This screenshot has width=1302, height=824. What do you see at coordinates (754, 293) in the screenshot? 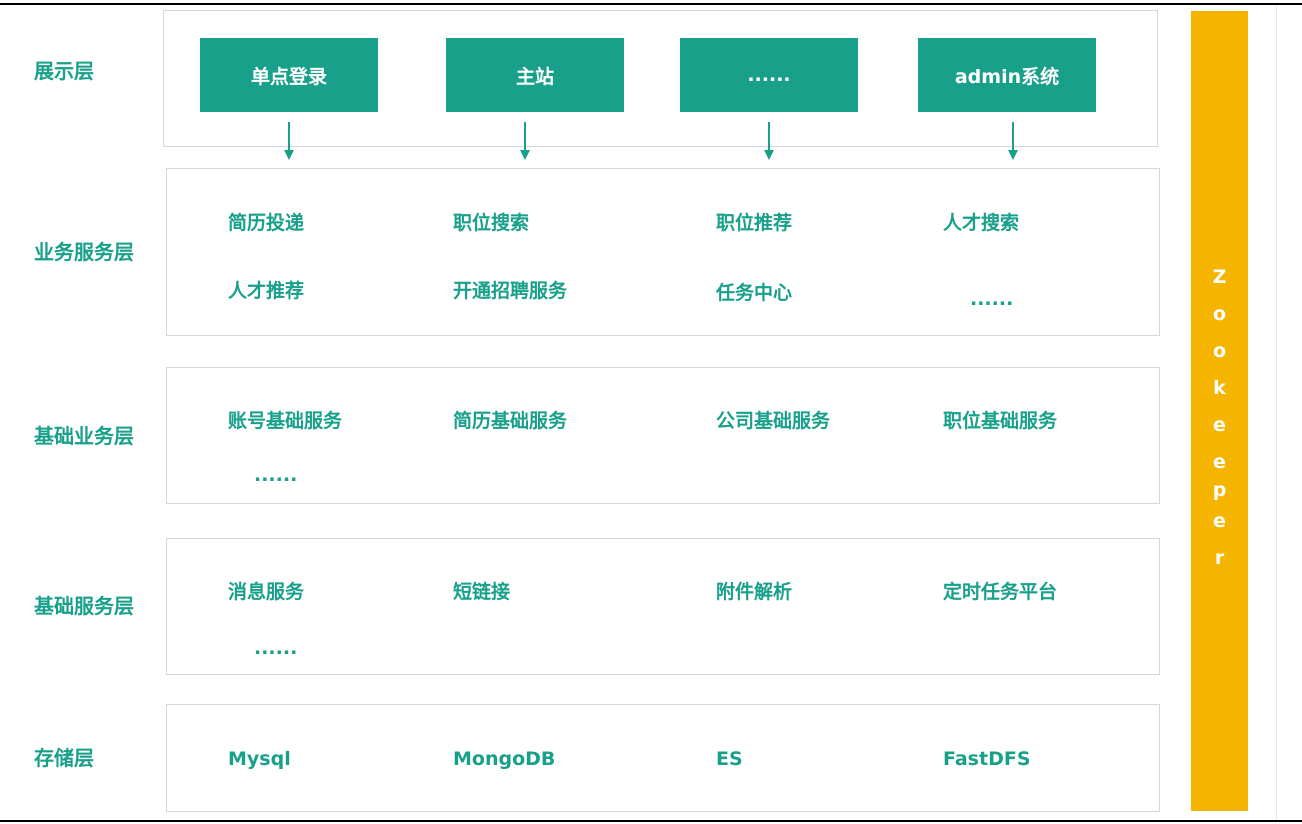
I see `business-item-task-center: 任务中心` at bounding box center [754, 293].